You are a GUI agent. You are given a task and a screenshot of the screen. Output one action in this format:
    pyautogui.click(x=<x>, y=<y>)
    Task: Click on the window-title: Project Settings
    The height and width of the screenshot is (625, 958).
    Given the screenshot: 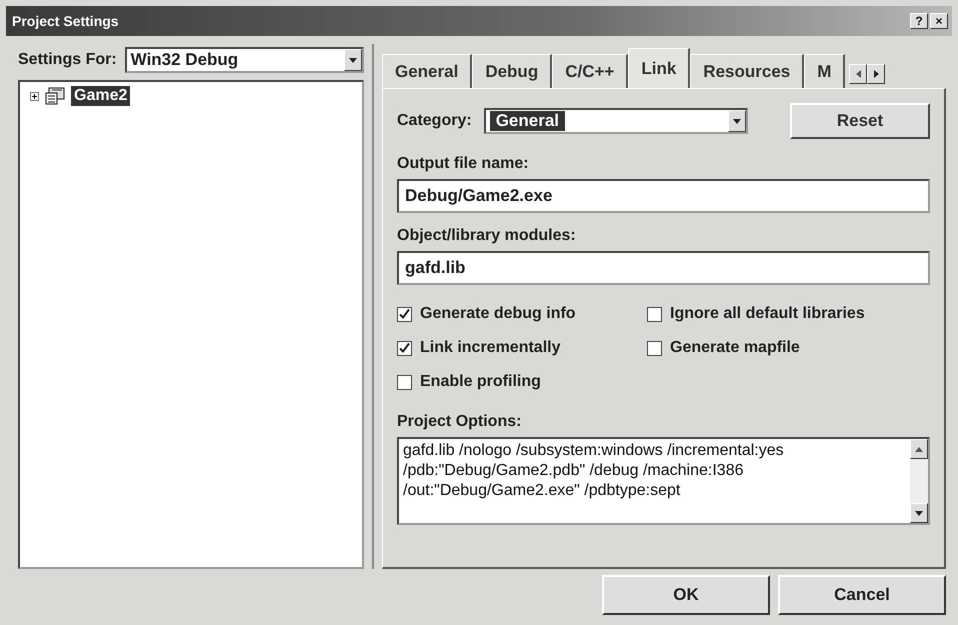 What is the action you would take?
    pyautogui.click(x=66, y=21)
    